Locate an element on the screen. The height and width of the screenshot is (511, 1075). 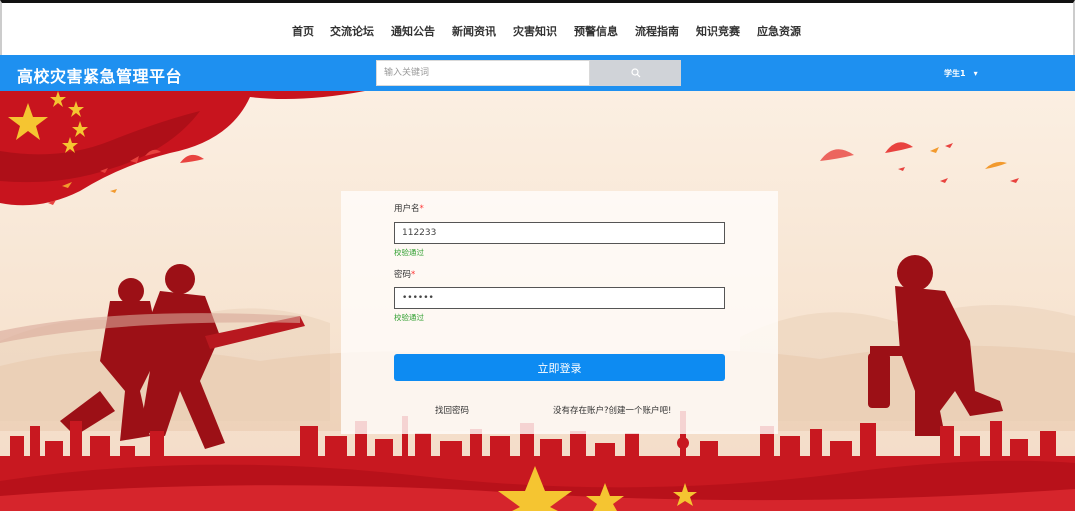
login-button: 立即登录 is located at coordinates (559, 367).